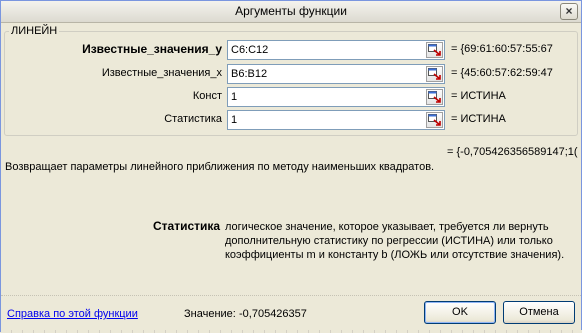 This screenshot has height=333, width=582. Describe the element at coordinates (193, 119) in the screenshot. I see `arg-label: Статистика` at that location.